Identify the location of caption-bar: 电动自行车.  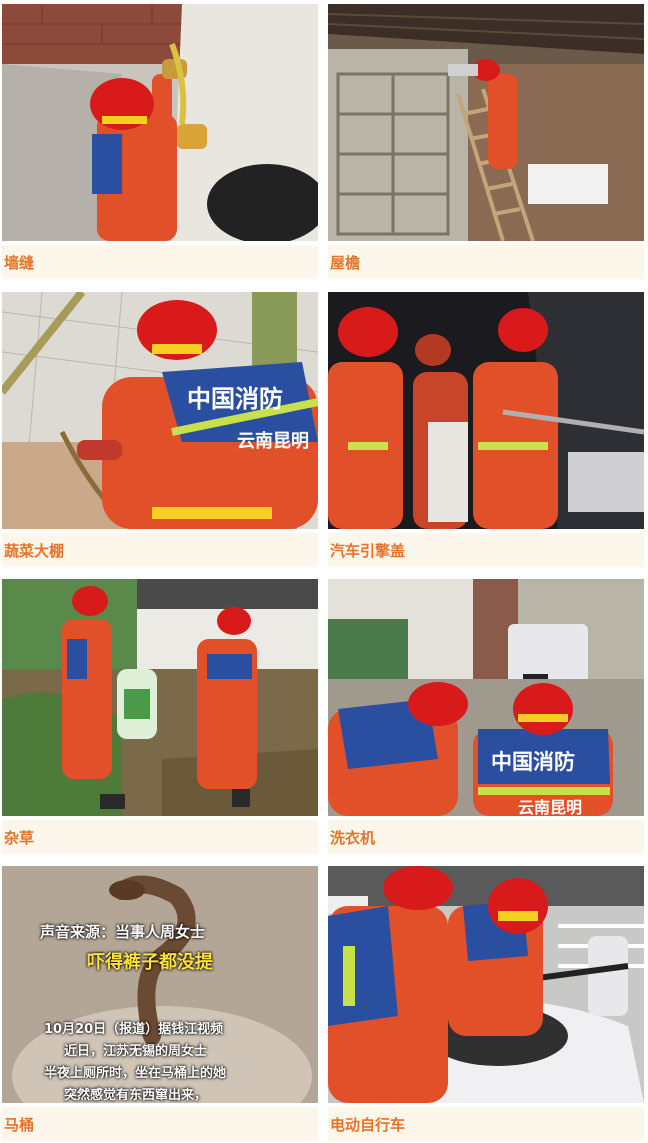
(486, 1124).